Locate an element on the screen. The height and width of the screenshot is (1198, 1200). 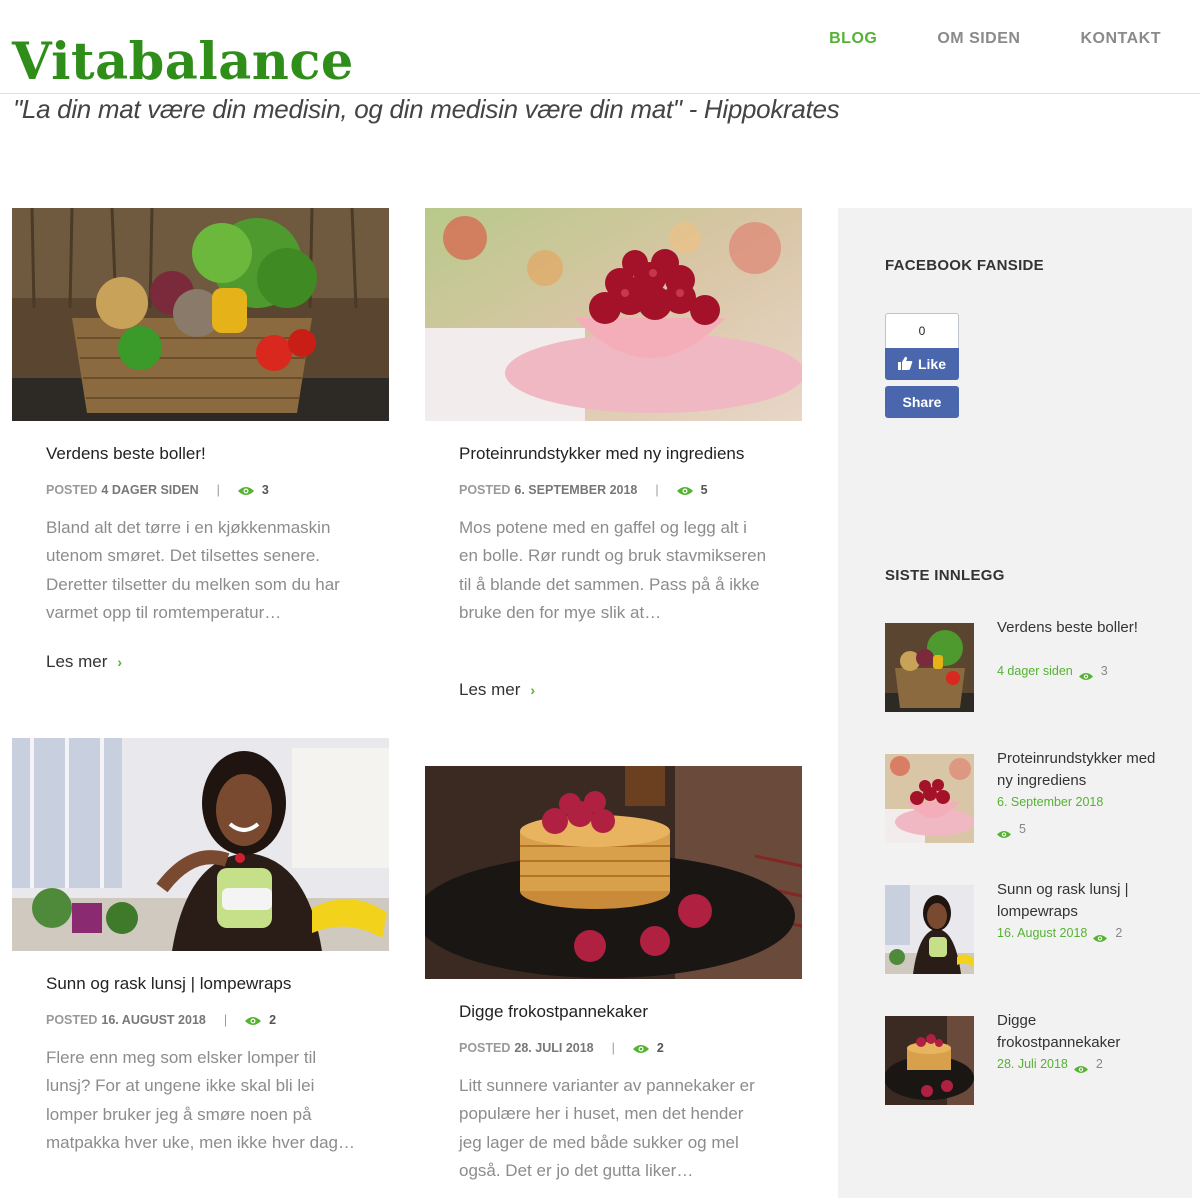
post-date: 6. SEPTEMBER 2018 is located at coordinates (576, 490).